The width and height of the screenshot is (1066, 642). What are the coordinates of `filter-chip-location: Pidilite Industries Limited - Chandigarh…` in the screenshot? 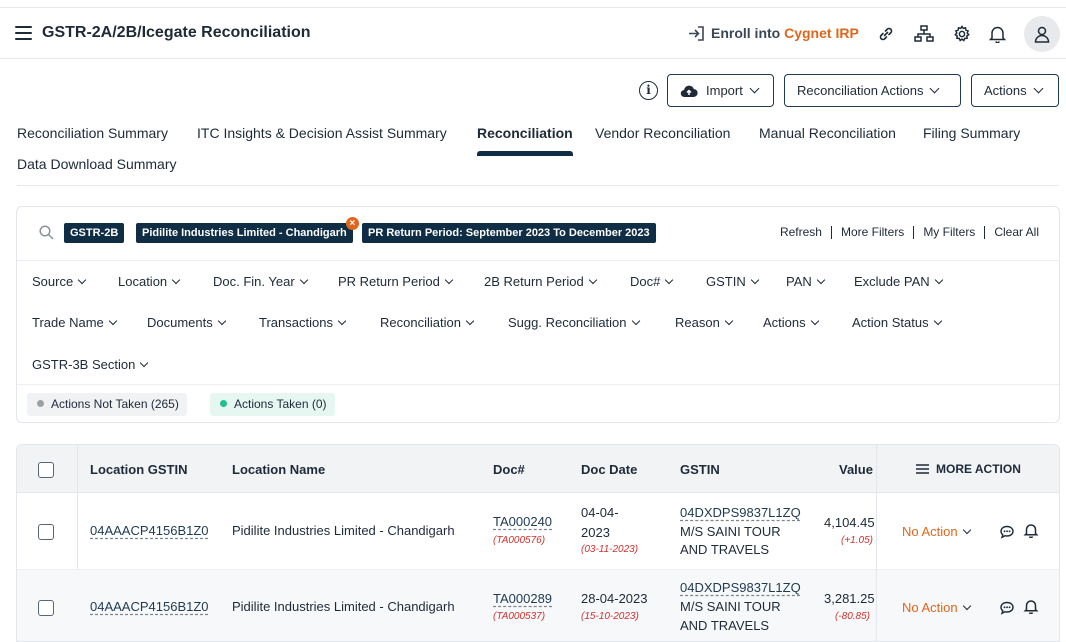 It's located at (247, 230).